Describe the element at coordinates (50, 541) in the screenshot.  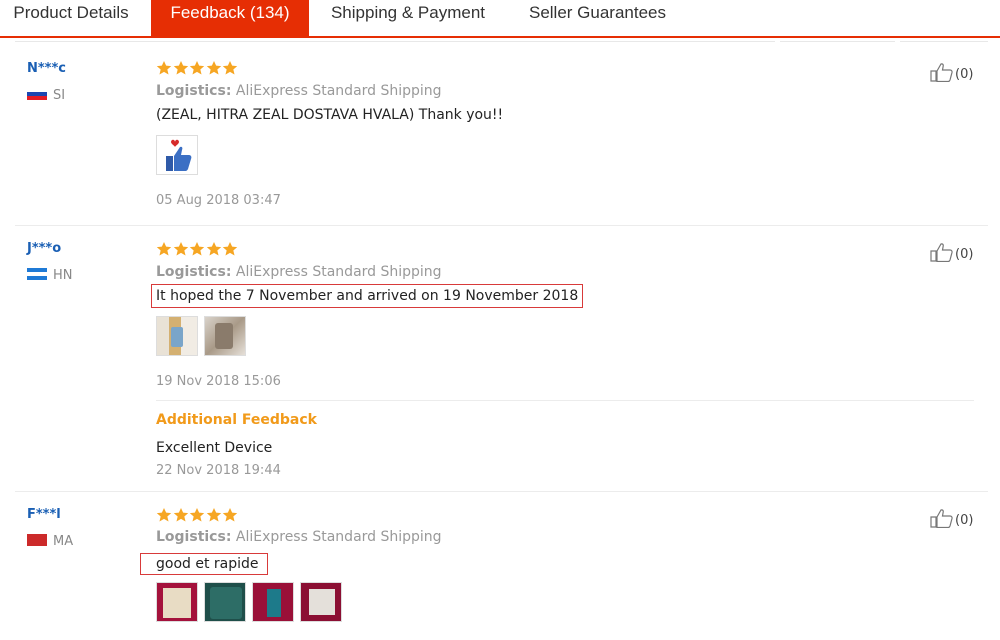
I see `reviewer-country: MA` at that location.